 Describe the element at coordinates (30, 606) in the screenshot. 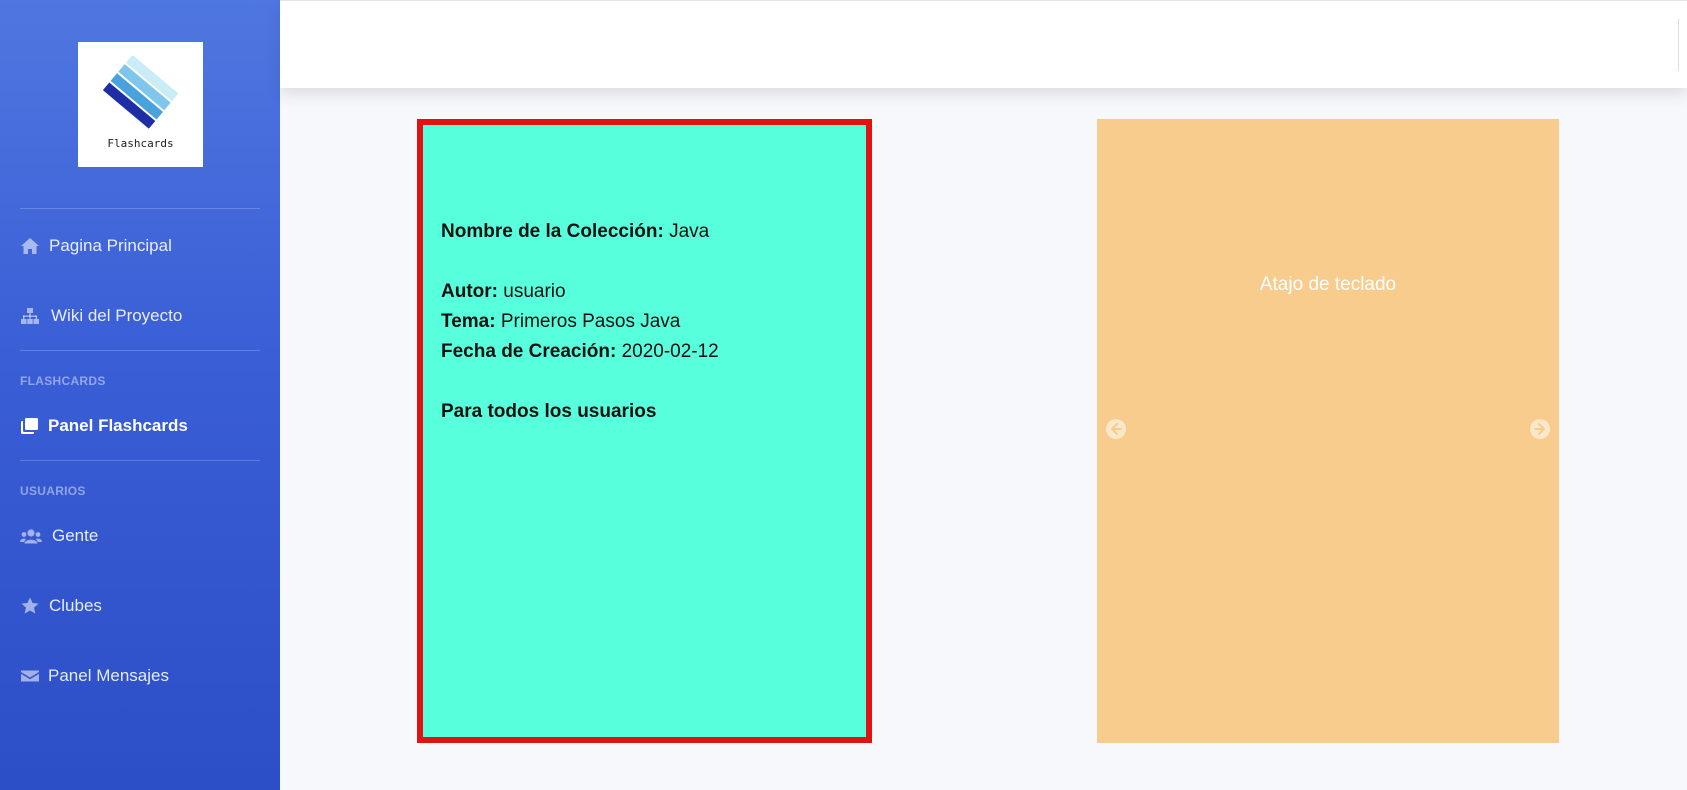

I see `star-icon` at that location.